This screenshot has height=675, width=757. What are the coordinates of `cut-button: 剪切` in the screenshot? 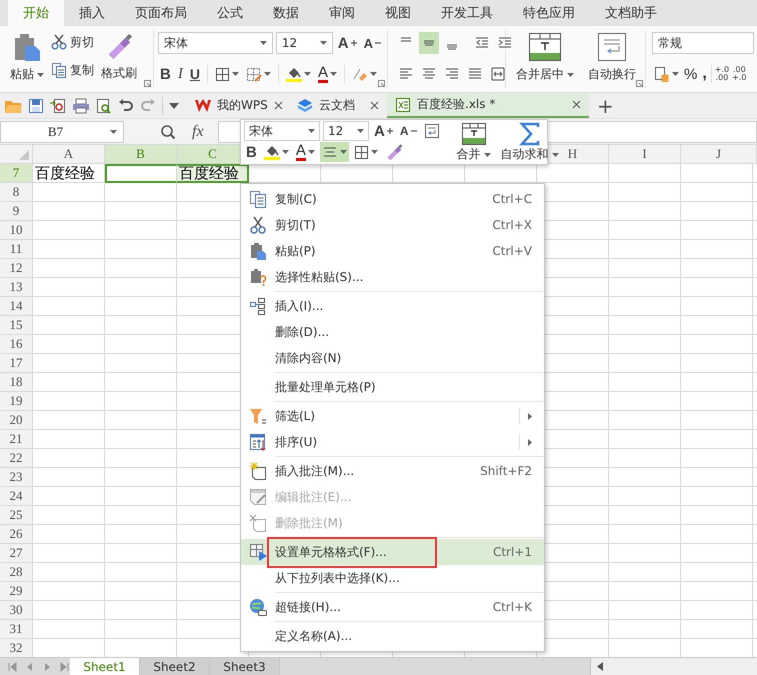 It's located at (72, 42).